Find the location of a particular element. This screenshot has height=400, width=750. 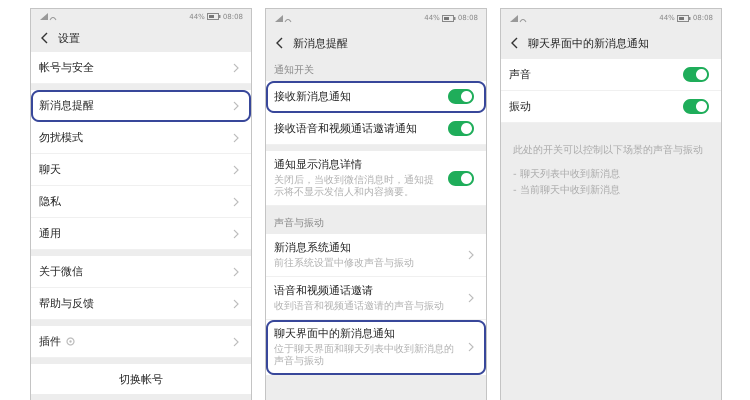

row-label: 接收新消息通知 is located at coordinates (312, 96).